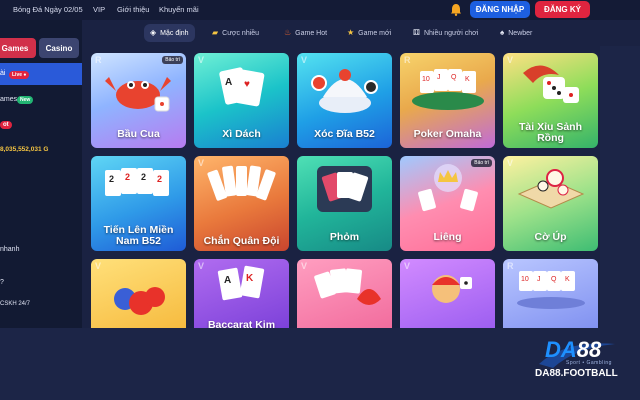 This screenshot has height=400, width=640. Describe the element at coordinates (241, 283) in the screenshot. I see `baccarat-cards-icon: A K` at that location.